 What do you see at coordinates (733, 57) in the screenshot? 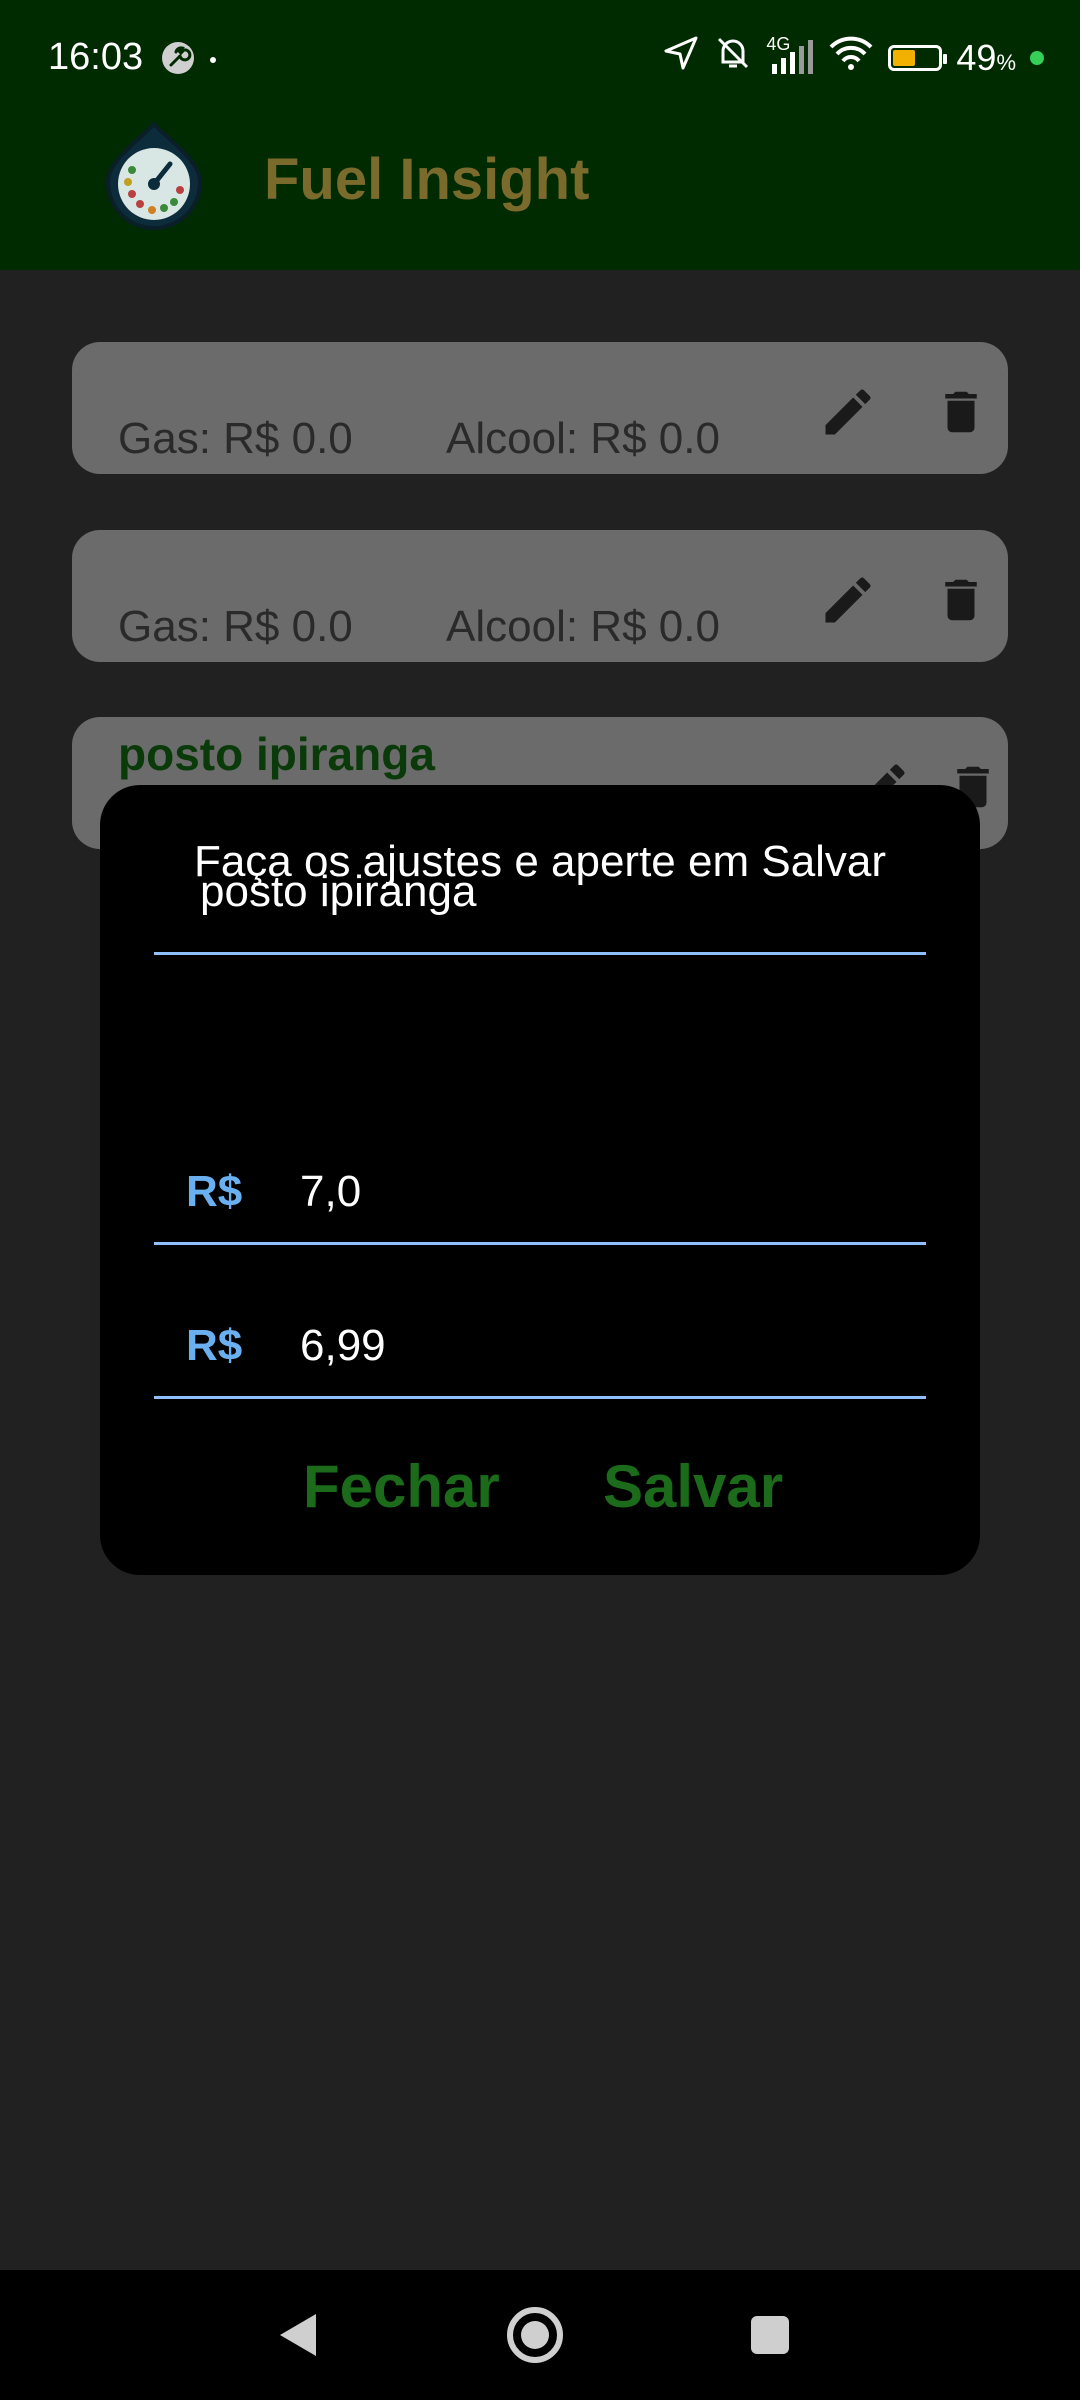
I see `bell-off-icon` at bounding box center [733, 57].